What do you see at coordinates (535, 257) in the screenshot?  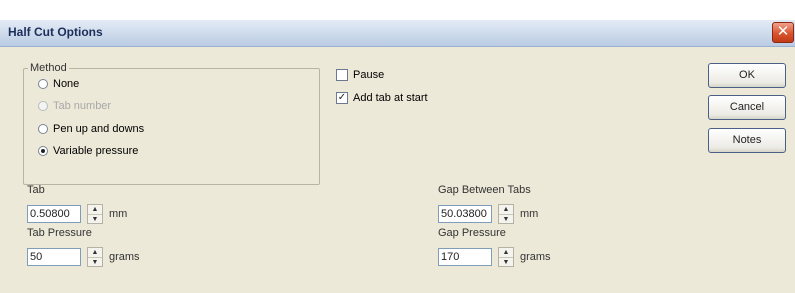 I see `gap-pressure-unit: grams` at bounding box center [535, 257].